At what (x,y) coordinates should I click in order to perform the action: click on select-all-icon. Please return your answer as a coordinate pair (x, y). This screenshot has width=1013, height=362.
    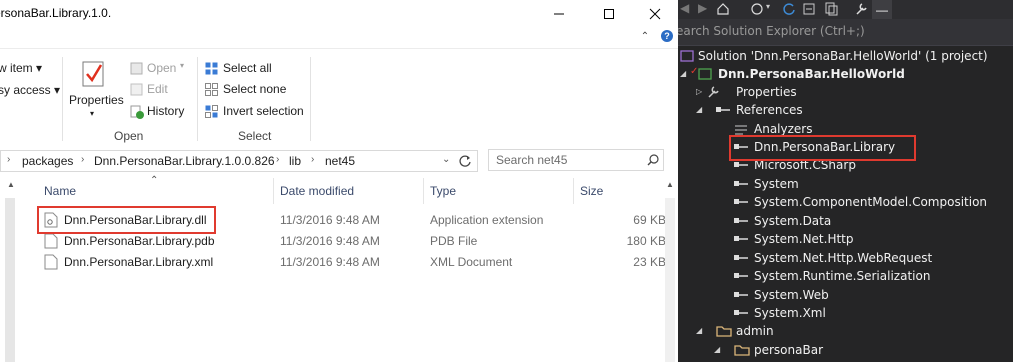
    Looking at the image, I should click on (211, 68).